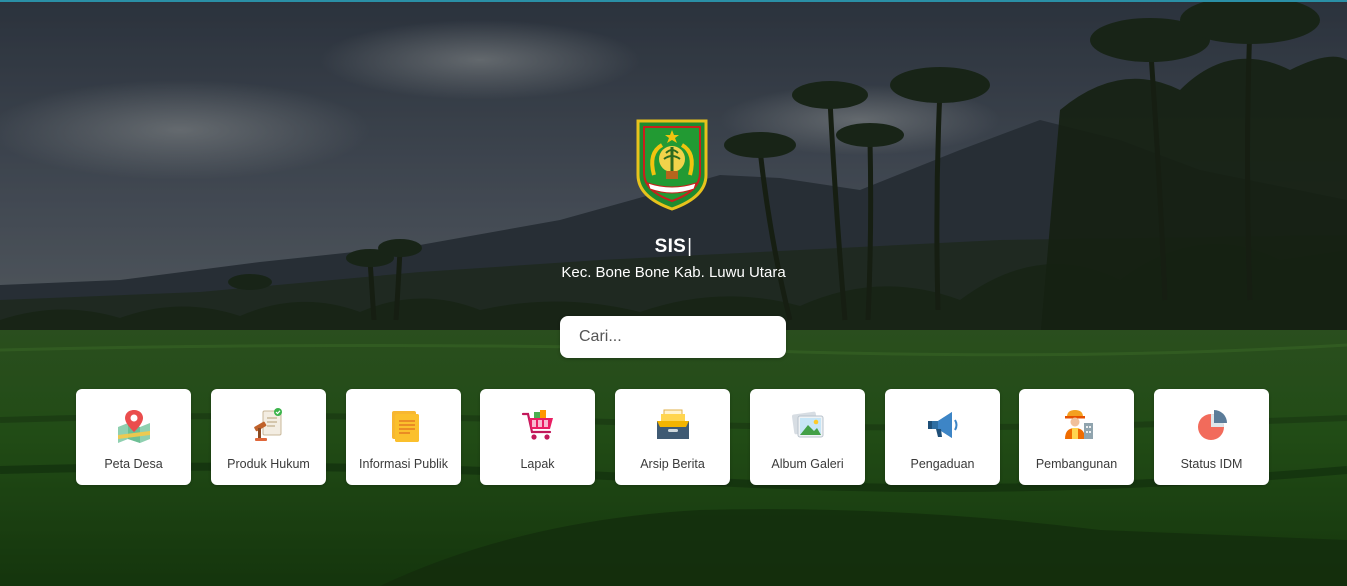 This screenshot has height=586, width=1347. I want to click on menu-tile-label: Pengaduan, so click(942, 464).